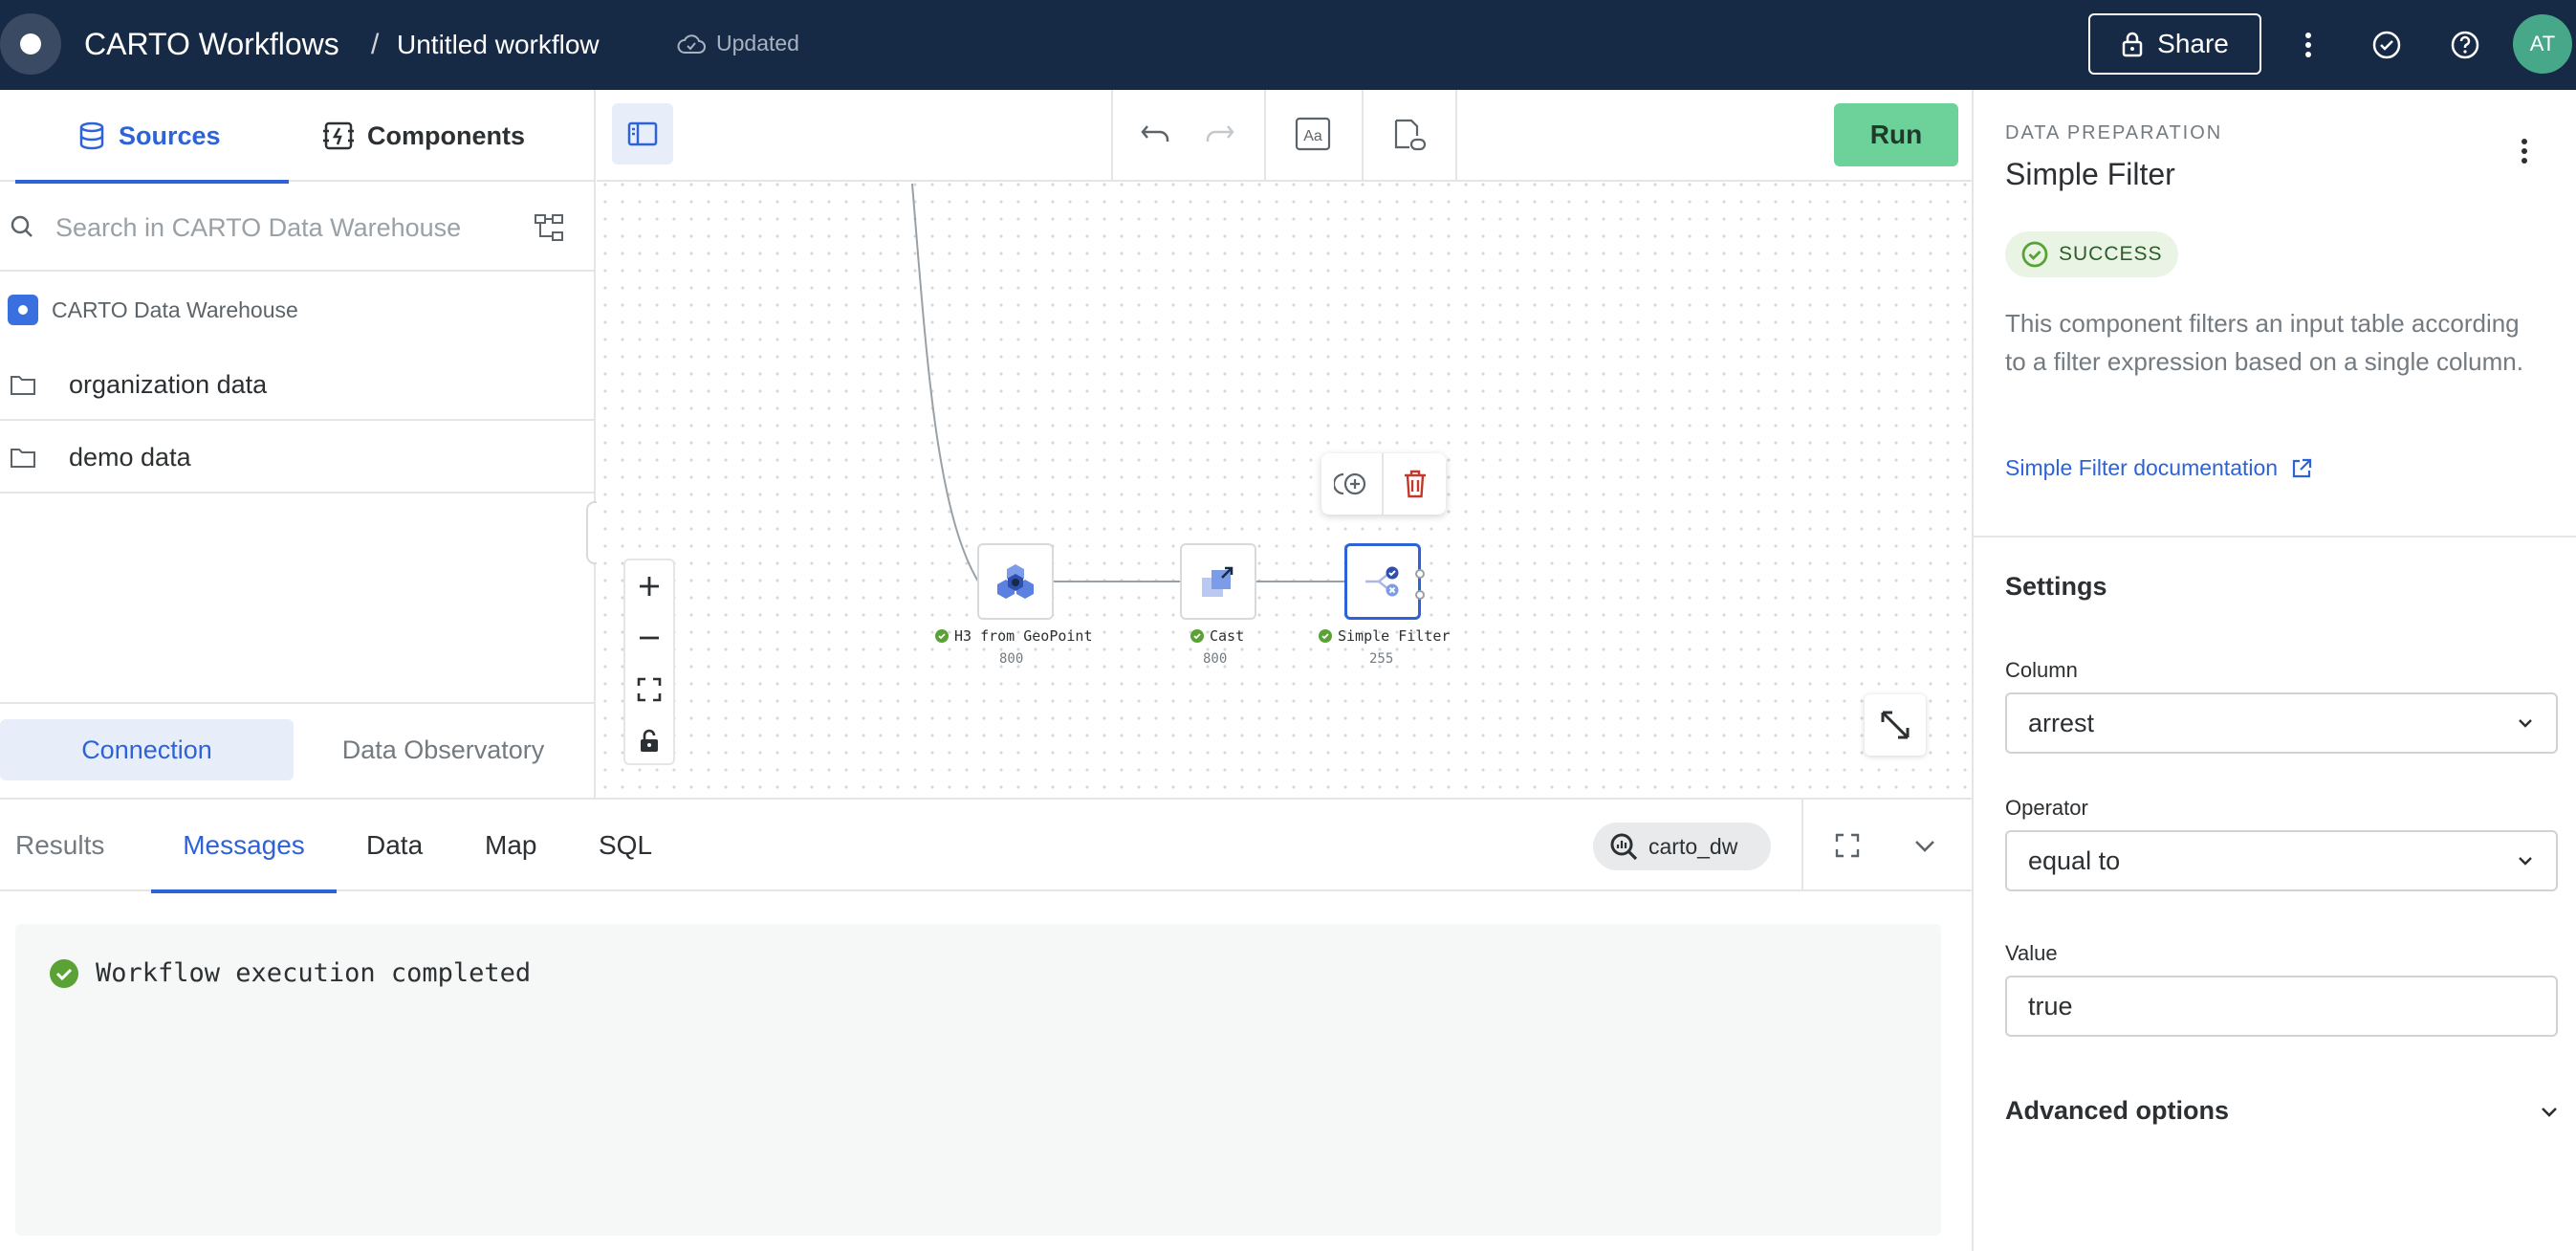 The height and width of the screenshot is (1251, 2576). I want to click on log-message: Workflow execution completed, so click(290, 973).